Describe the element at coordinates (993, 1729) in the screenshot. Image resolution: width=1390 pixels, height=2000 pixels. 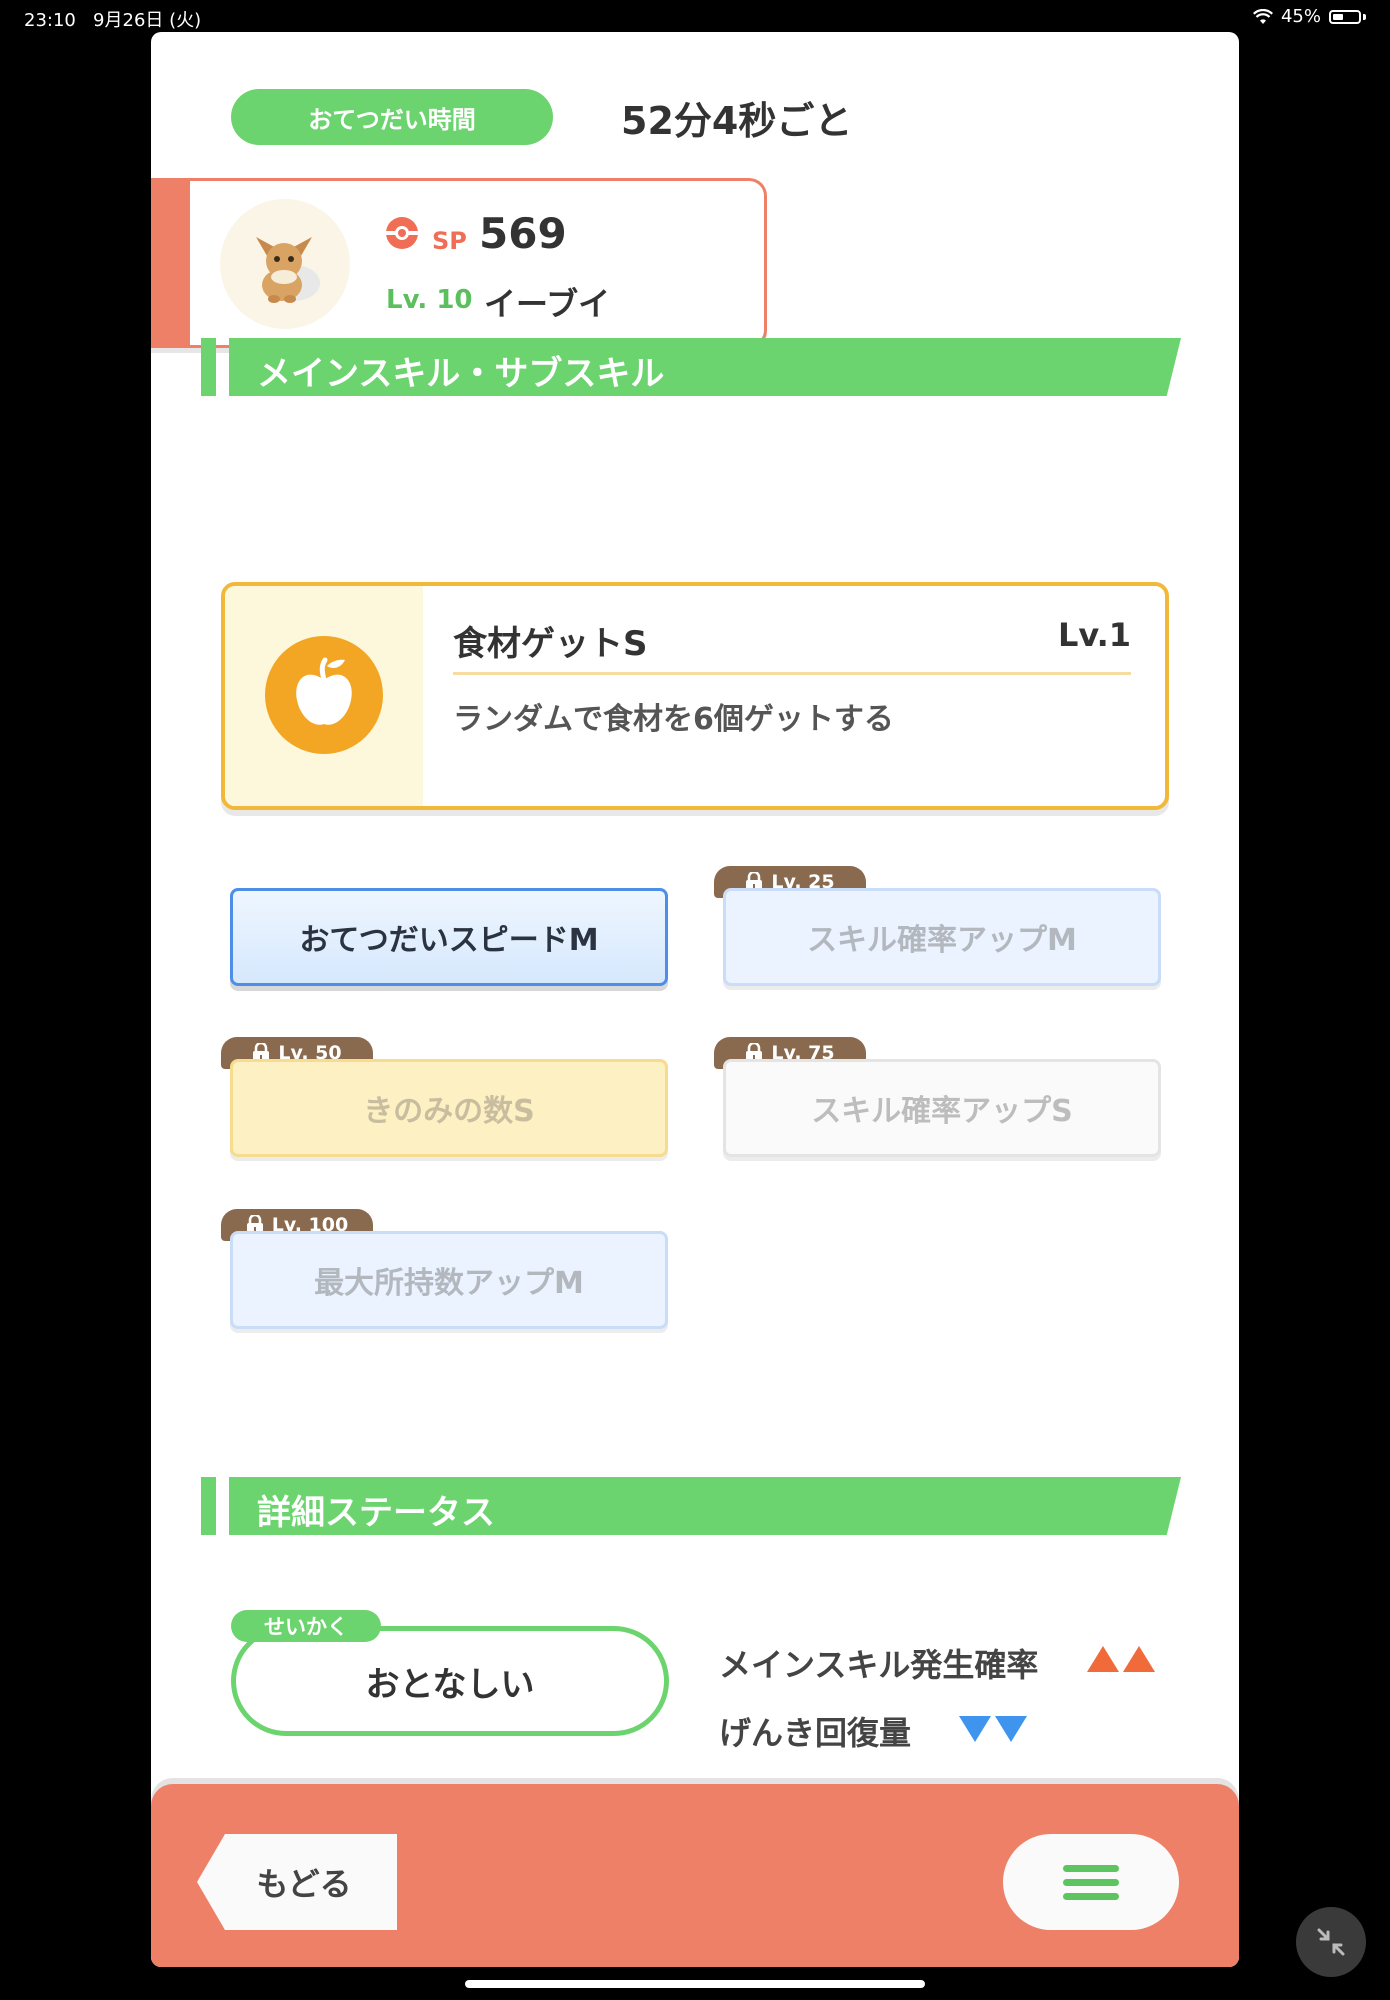
I see `down-arrows-icon` at that location.